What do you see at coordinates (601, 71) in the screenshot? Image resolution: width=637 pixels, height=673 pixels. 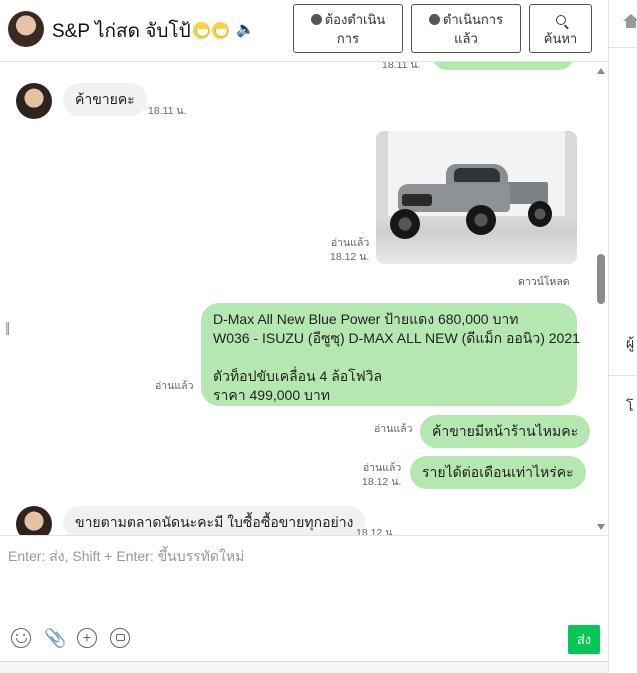 I see `scroll-up-arrow-icon` at bounding box center [601, 71].